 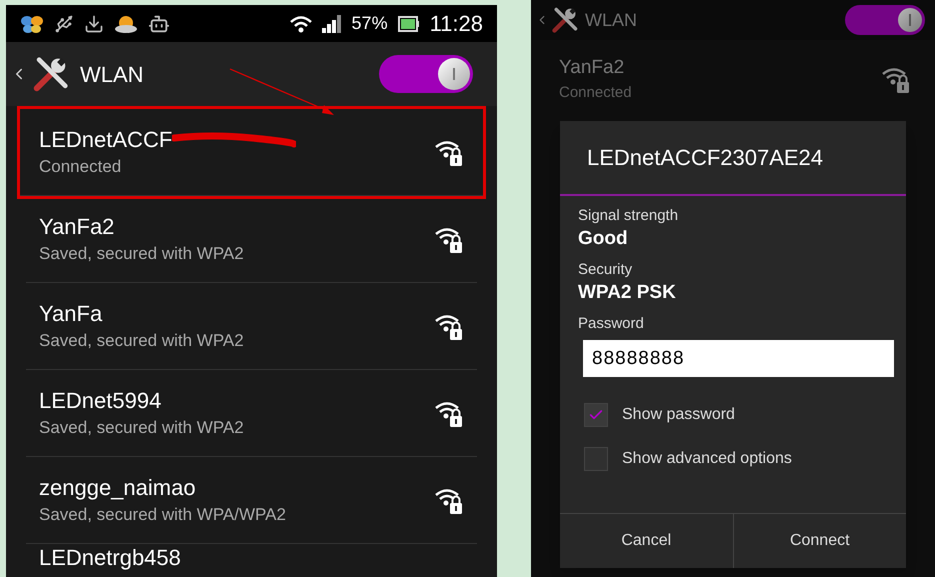 I want to click on network-name: LEDnetACCF, so click(x=105, y=140).